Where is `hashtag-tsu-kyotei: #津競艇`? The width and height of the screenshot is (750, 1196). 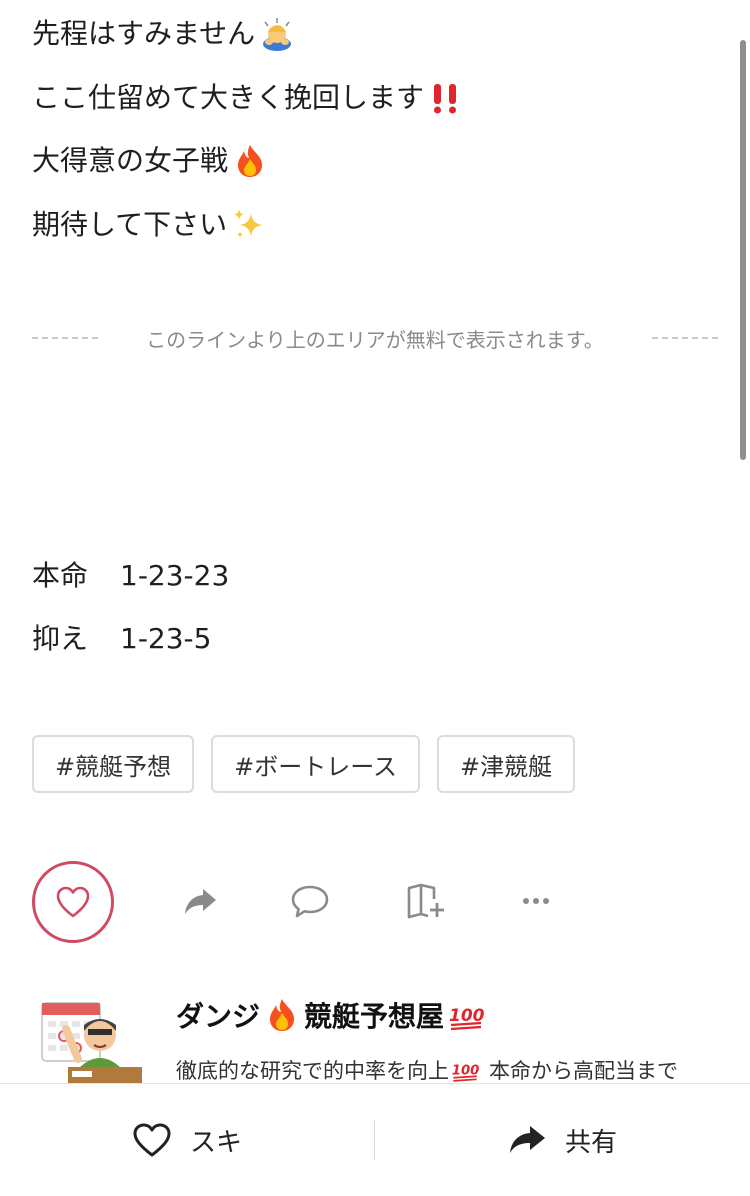
hashtag-tsu-kyotei: #津競艇 is located at coordinates (506, 764).